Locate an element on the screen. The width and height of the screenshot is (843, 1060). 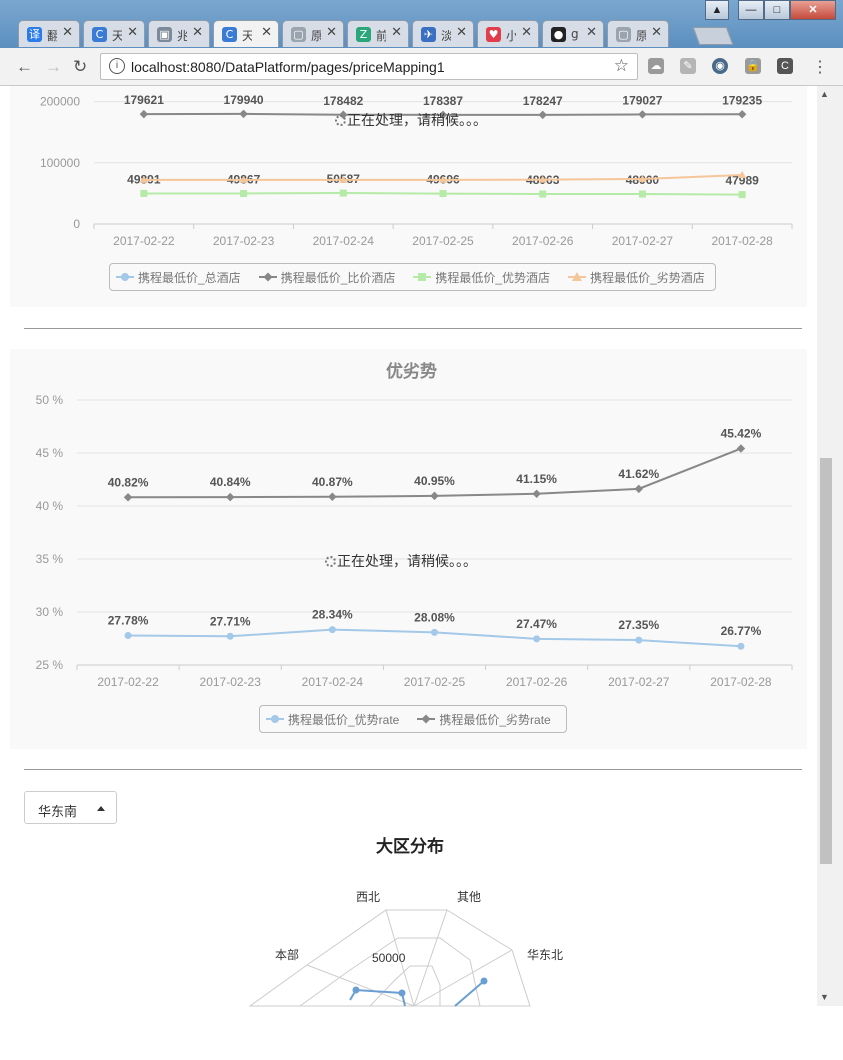
data-label: 179621 is located at coordinates (144, 100).